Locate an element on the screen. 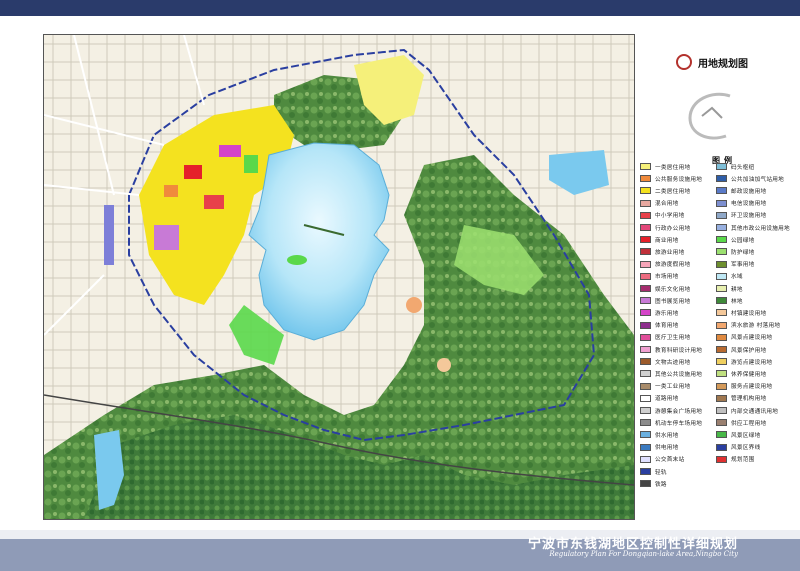 This screenshot has width=800, height=571. legend-item: 服务点建设用地 is located at coordinates (744, 386).